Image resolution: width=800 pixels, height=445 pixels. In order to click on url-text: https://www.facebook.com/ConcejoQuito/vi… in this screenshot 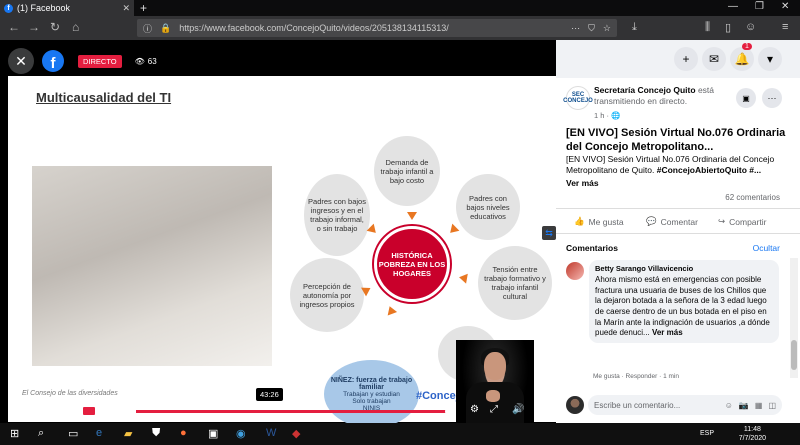, I will do `click(314, 28)`.